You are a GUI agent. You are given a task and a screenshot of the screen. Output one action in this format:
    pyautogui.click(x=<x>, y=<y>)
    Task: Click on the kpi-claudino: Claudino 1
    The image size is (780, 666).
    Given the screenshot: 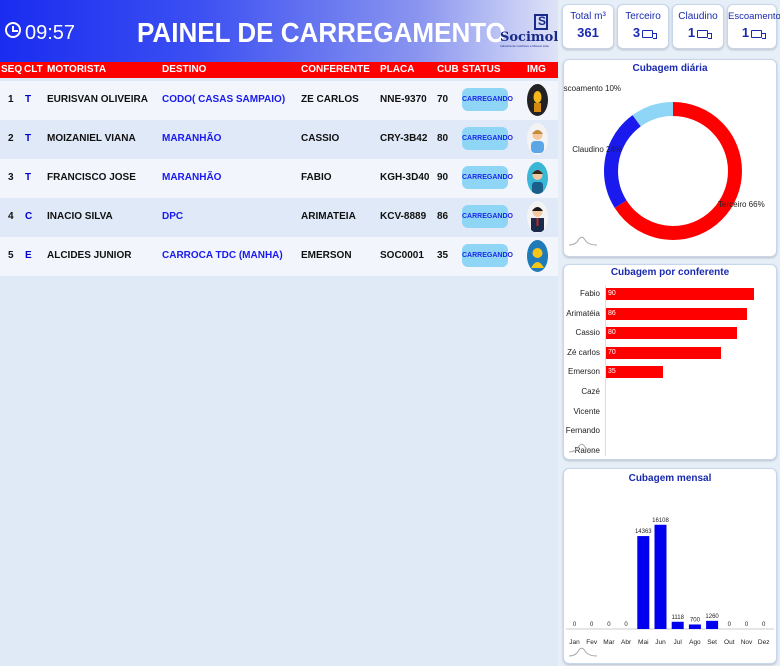 What is the action you would take?
    pyautogui.click(x=698, y=26)
    